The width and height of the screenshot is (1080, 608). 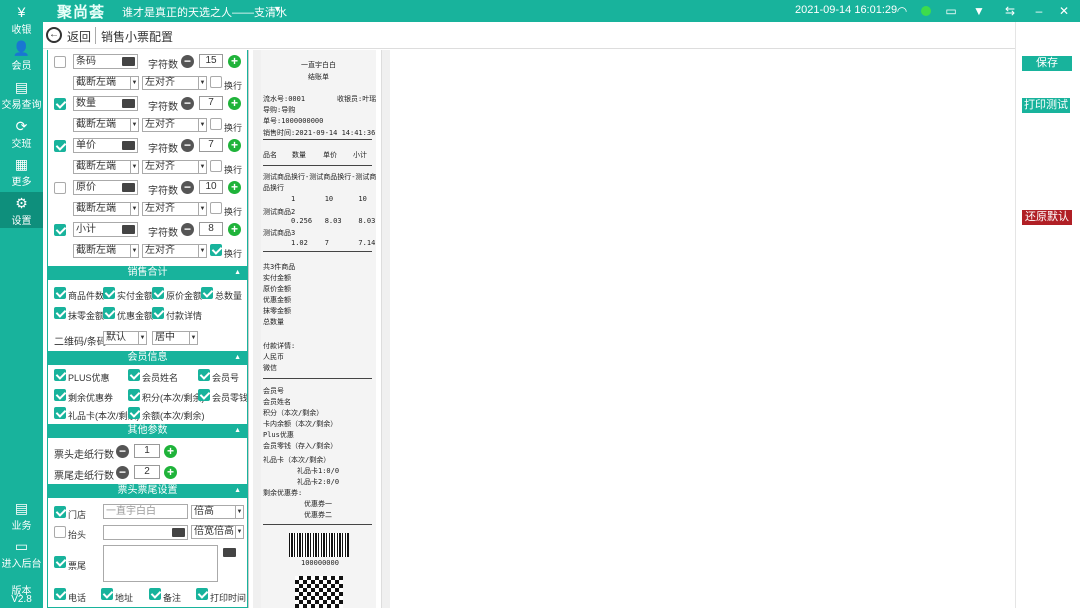 I want to click on store-checkbox, so click(x=60, y=512).